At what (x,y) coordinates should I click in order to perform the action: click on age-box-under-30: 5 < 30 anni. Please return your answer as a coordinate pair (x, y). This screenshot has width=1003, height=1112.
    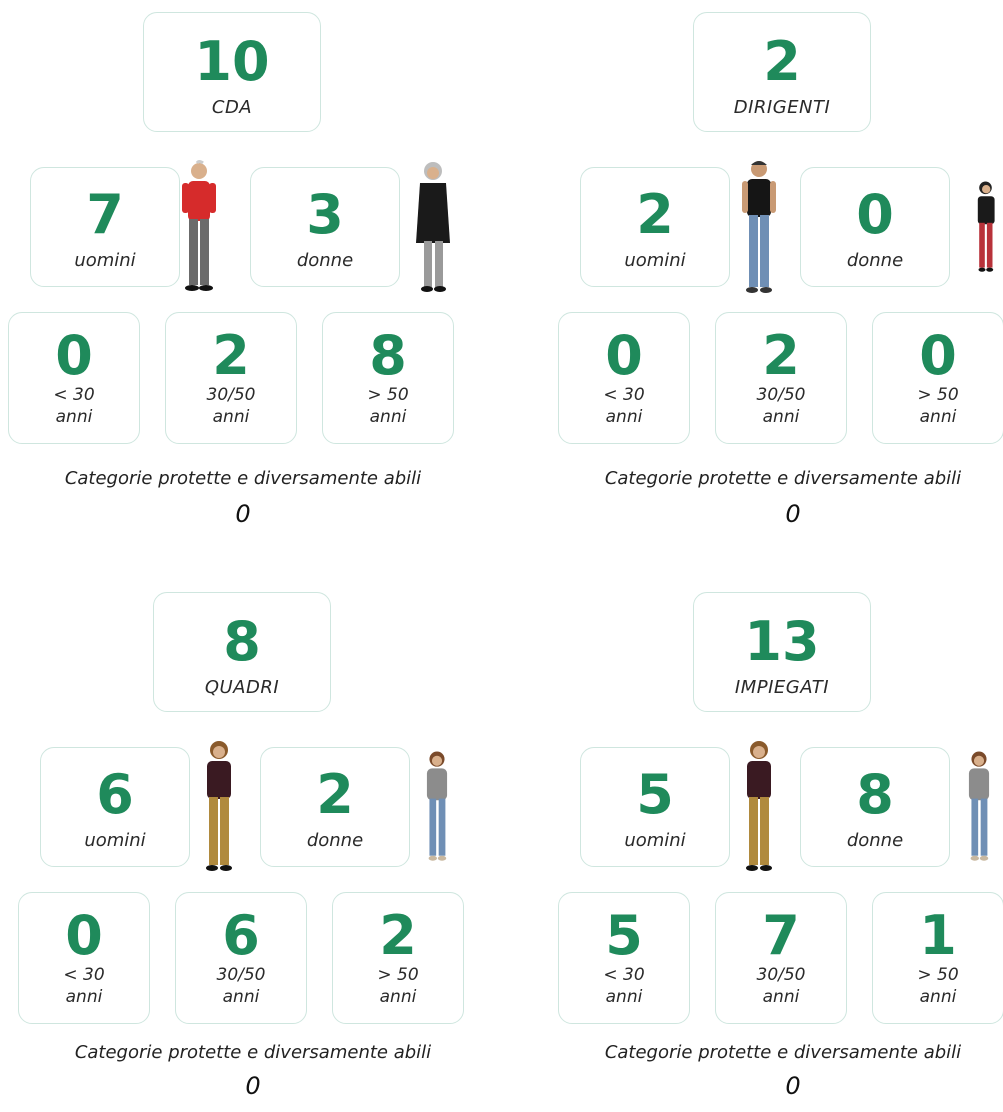
    Looking at the image, I should click on (624, 958).